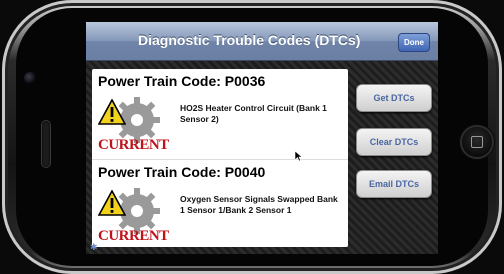 The width and height of the screenshot is (504, 274). What do you see at coordinates (249, 40) in the screenshot?
I see `page-title: Diagnostic Trouble Codes (DTCs)` at bounding box center [249, 40].